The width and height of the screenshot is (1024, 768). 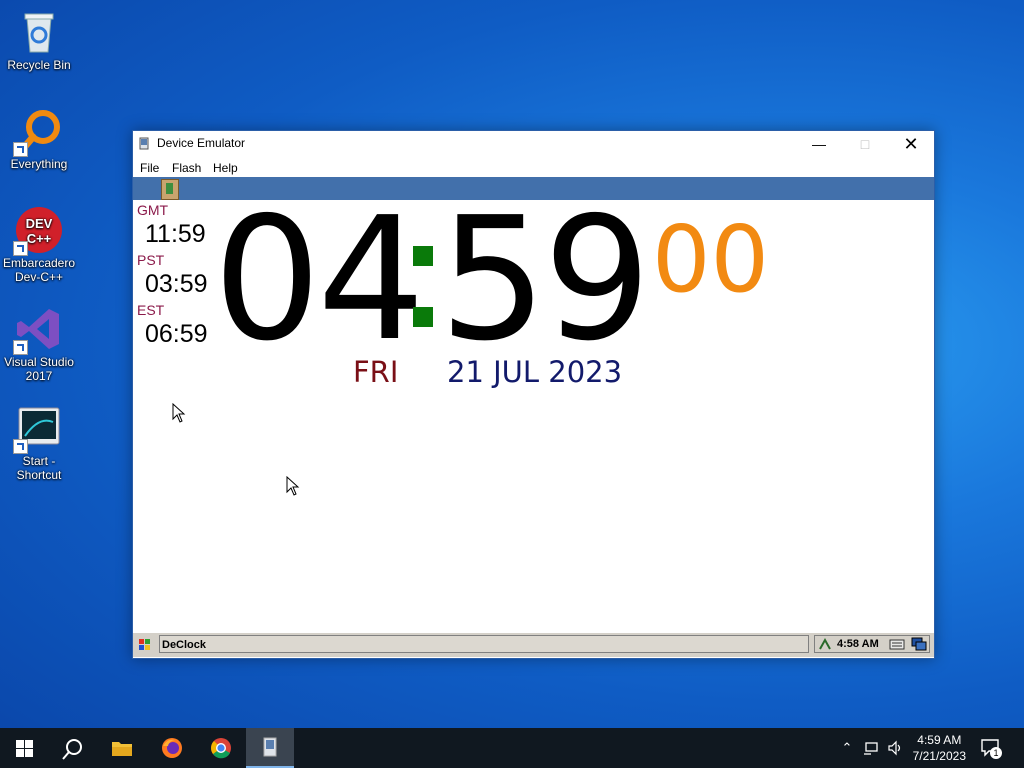 What do you see at coordinates (39, 164) in the screenshot?
I see `desktop-icon-label: Everything` at bounding box center [39, 164].